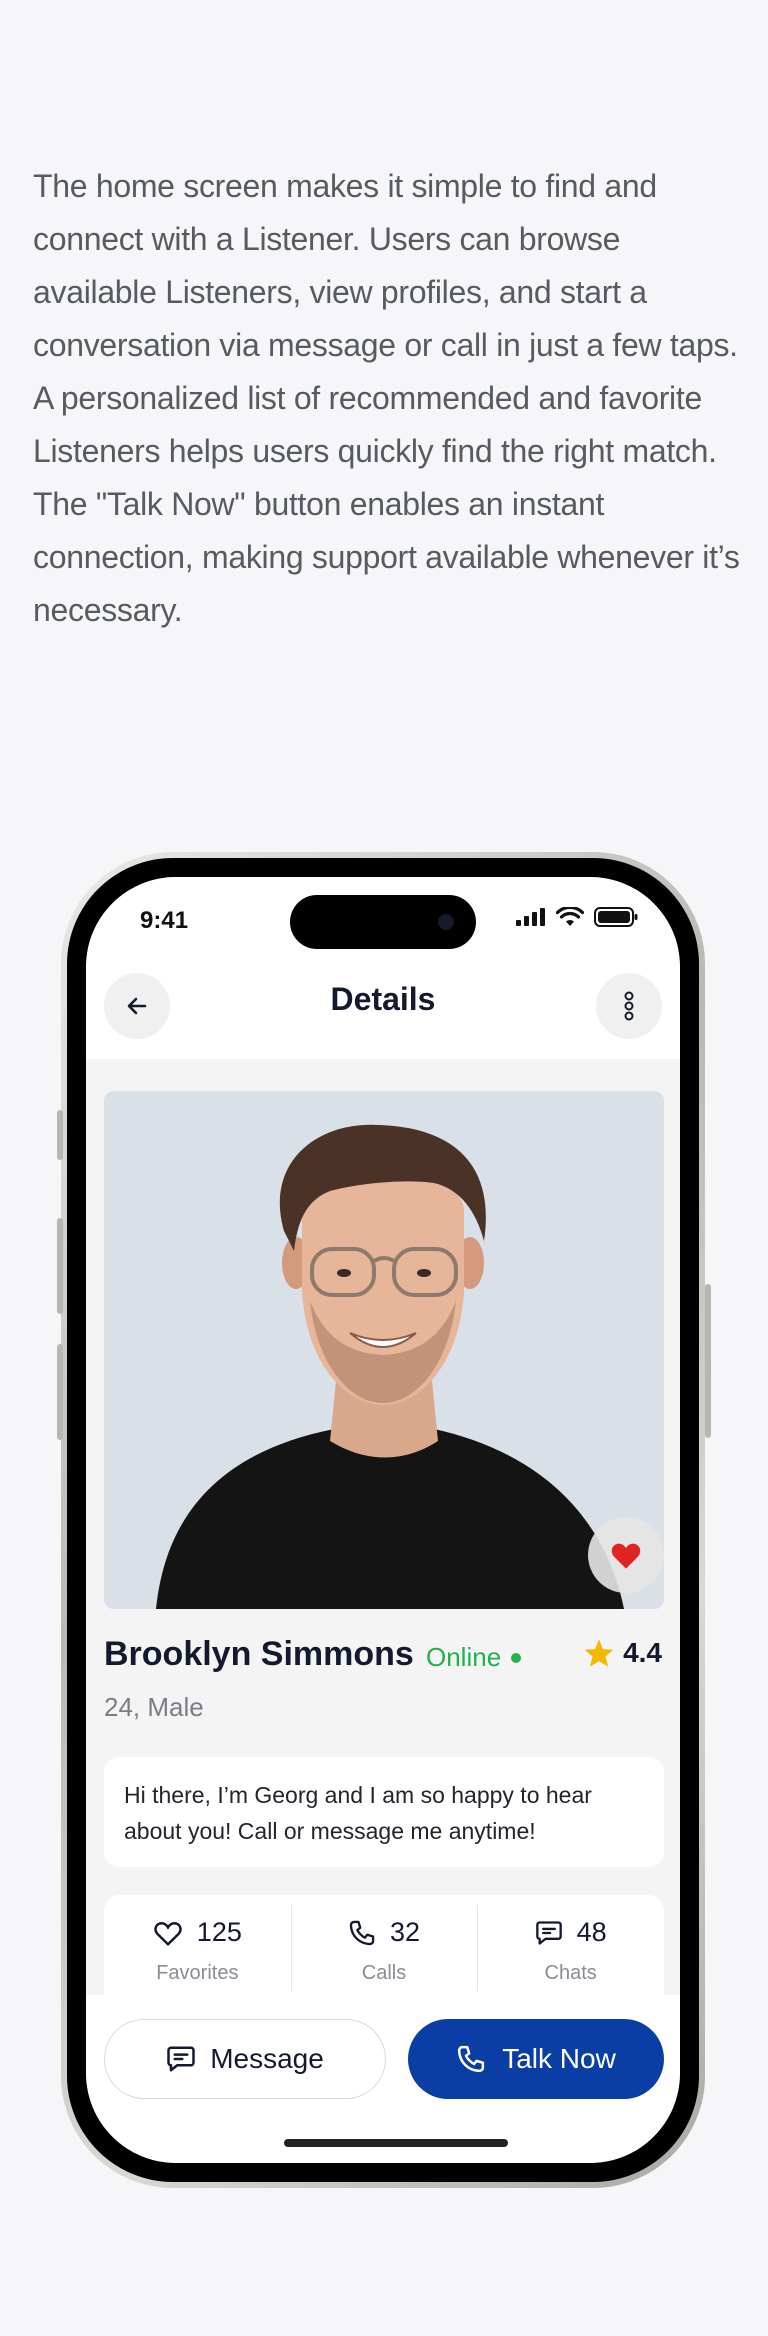 Image resolution: width=768 pixels, height=2336 pixels. Describe the element at coordinates (516, 1657) in the screenshot. I see `online-dot` at that location.